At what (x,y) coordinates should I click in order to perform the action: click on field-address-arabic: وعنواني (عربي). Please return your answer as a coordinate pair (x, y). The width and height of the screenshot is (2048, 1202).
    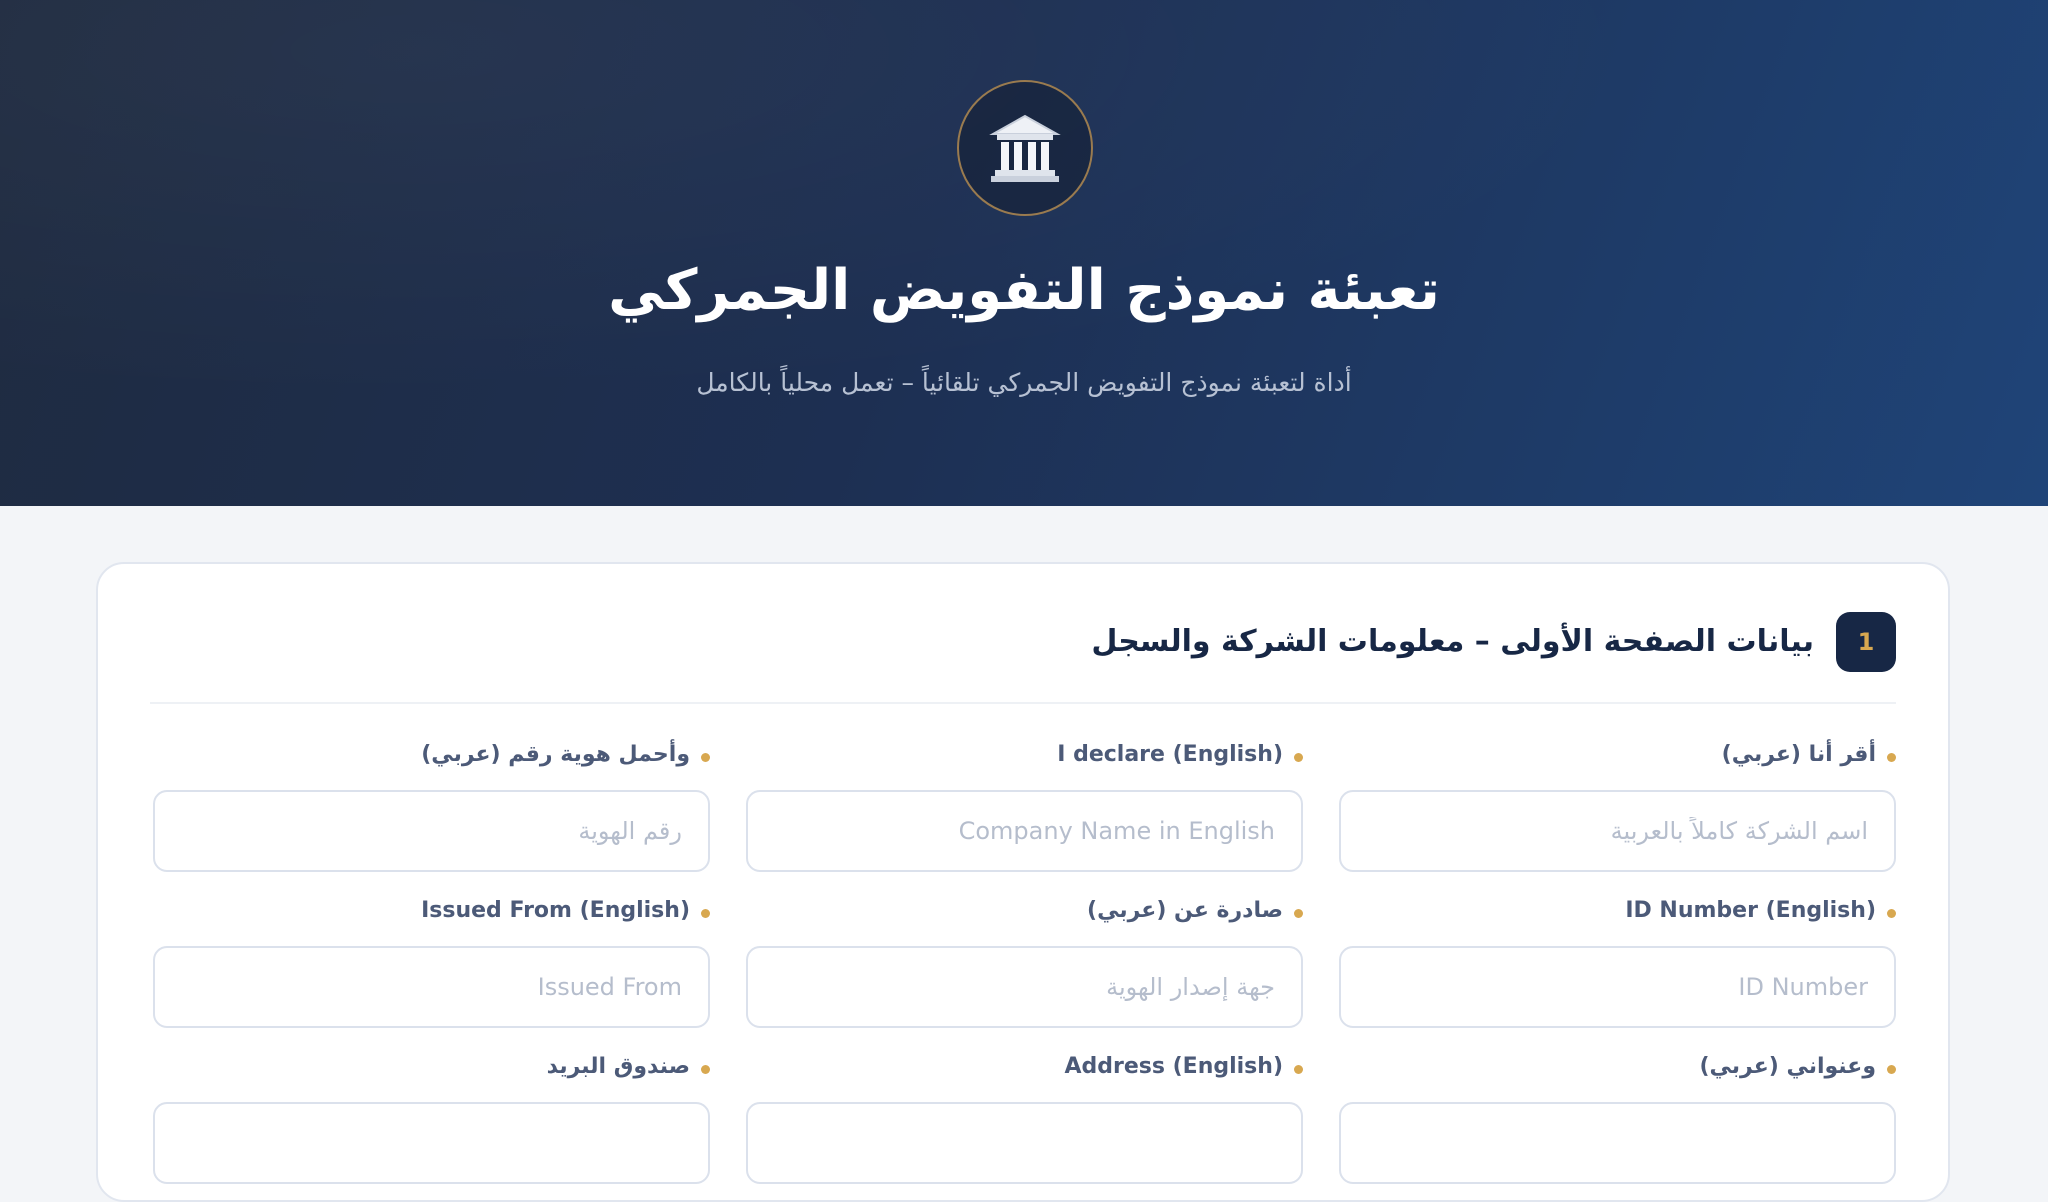
    Looking at the image, I should click on (1617, 1119).